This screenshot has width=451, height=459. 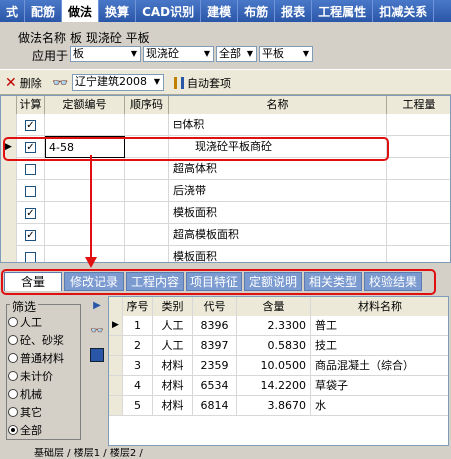 I want to click on mat-header-type: 类别, so click(x=173, y=306).